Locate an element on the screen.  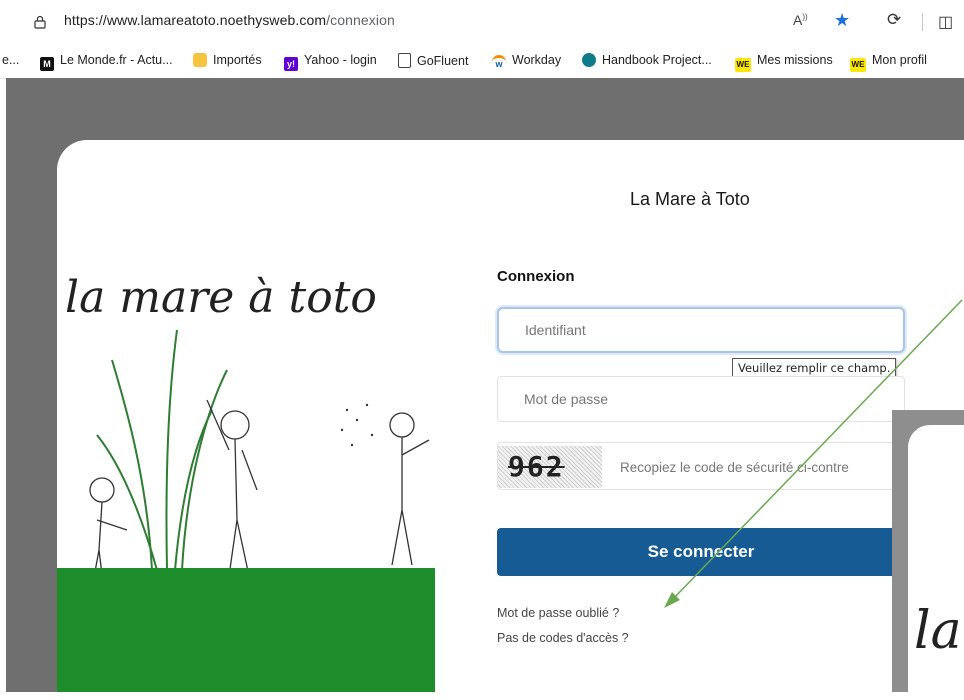
captcha-image: 962 is located at coordinates (550, 467).